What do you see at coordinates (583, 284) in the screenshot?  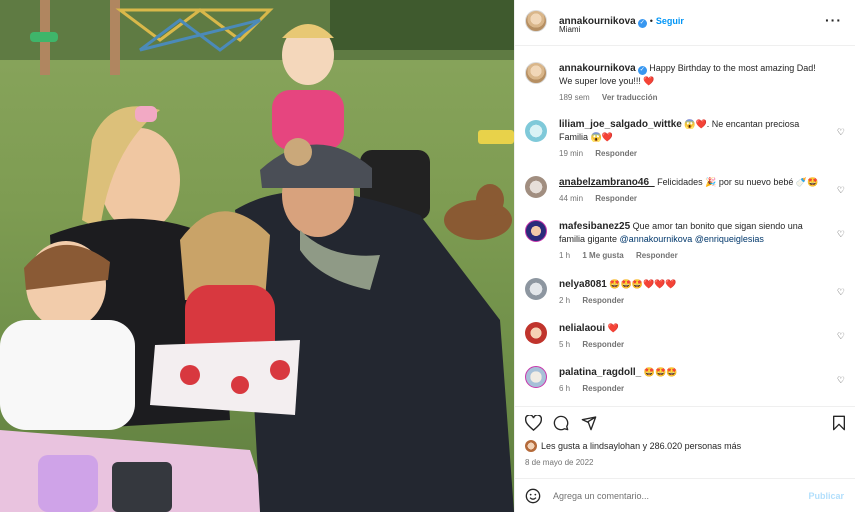 I see `comment-username: nelya8081` at bounding box center [583, 284].